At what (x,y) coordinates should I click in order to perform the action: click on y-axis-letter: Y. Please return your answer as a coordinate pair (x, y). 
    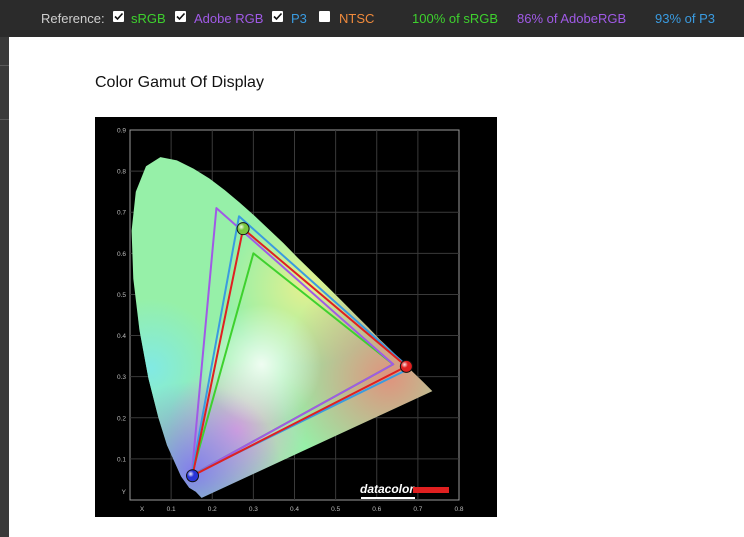
    Looking at the image, I should click on (124, 492).